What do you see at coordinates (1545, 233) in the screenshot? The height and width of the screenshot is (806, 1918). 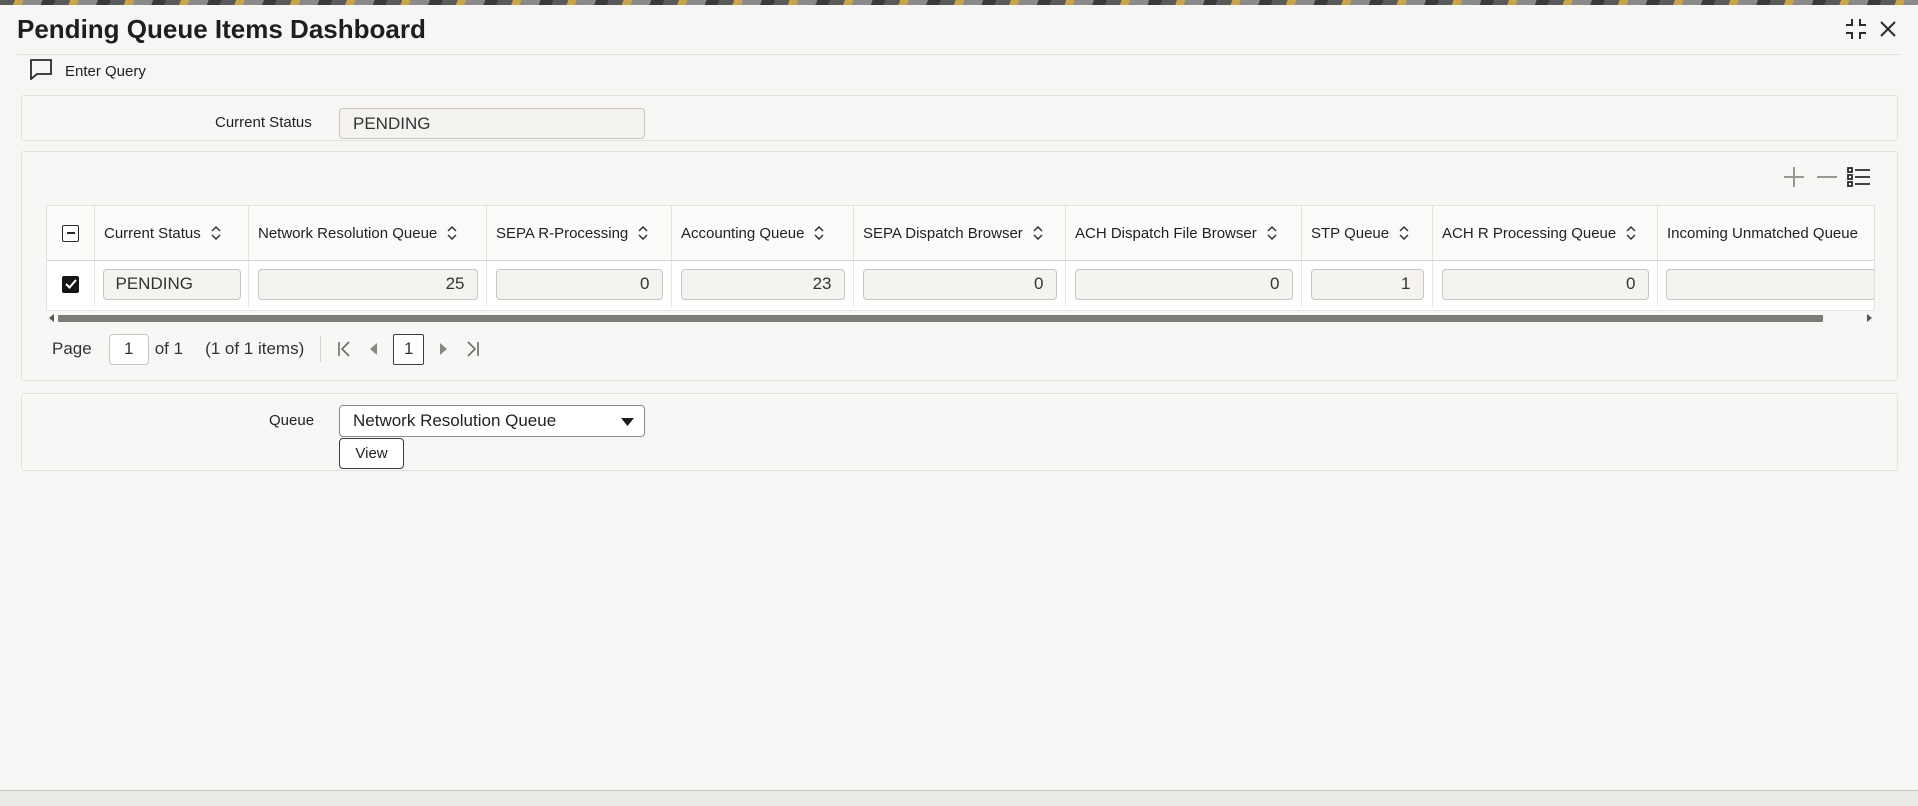 I see `column-header-ach-r-processing-queue: ACH R Processing Queue` at bounding box center [1545, 233].